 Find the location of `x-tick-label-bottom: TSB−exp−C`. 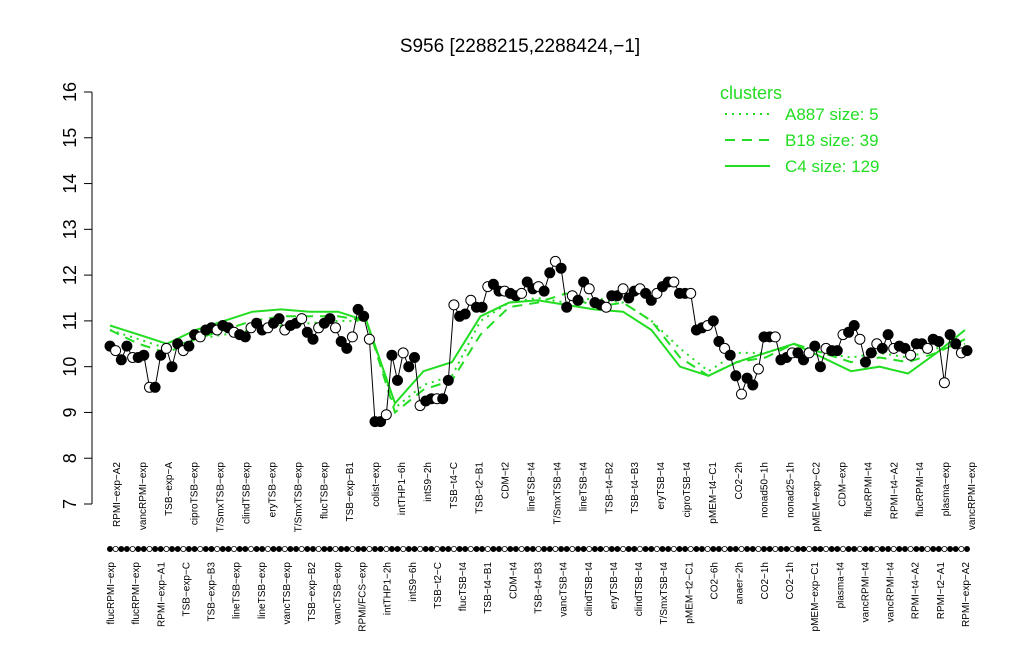

x-tick-label-bottom: TSB−exp−C is located at coordinates (186, 589).